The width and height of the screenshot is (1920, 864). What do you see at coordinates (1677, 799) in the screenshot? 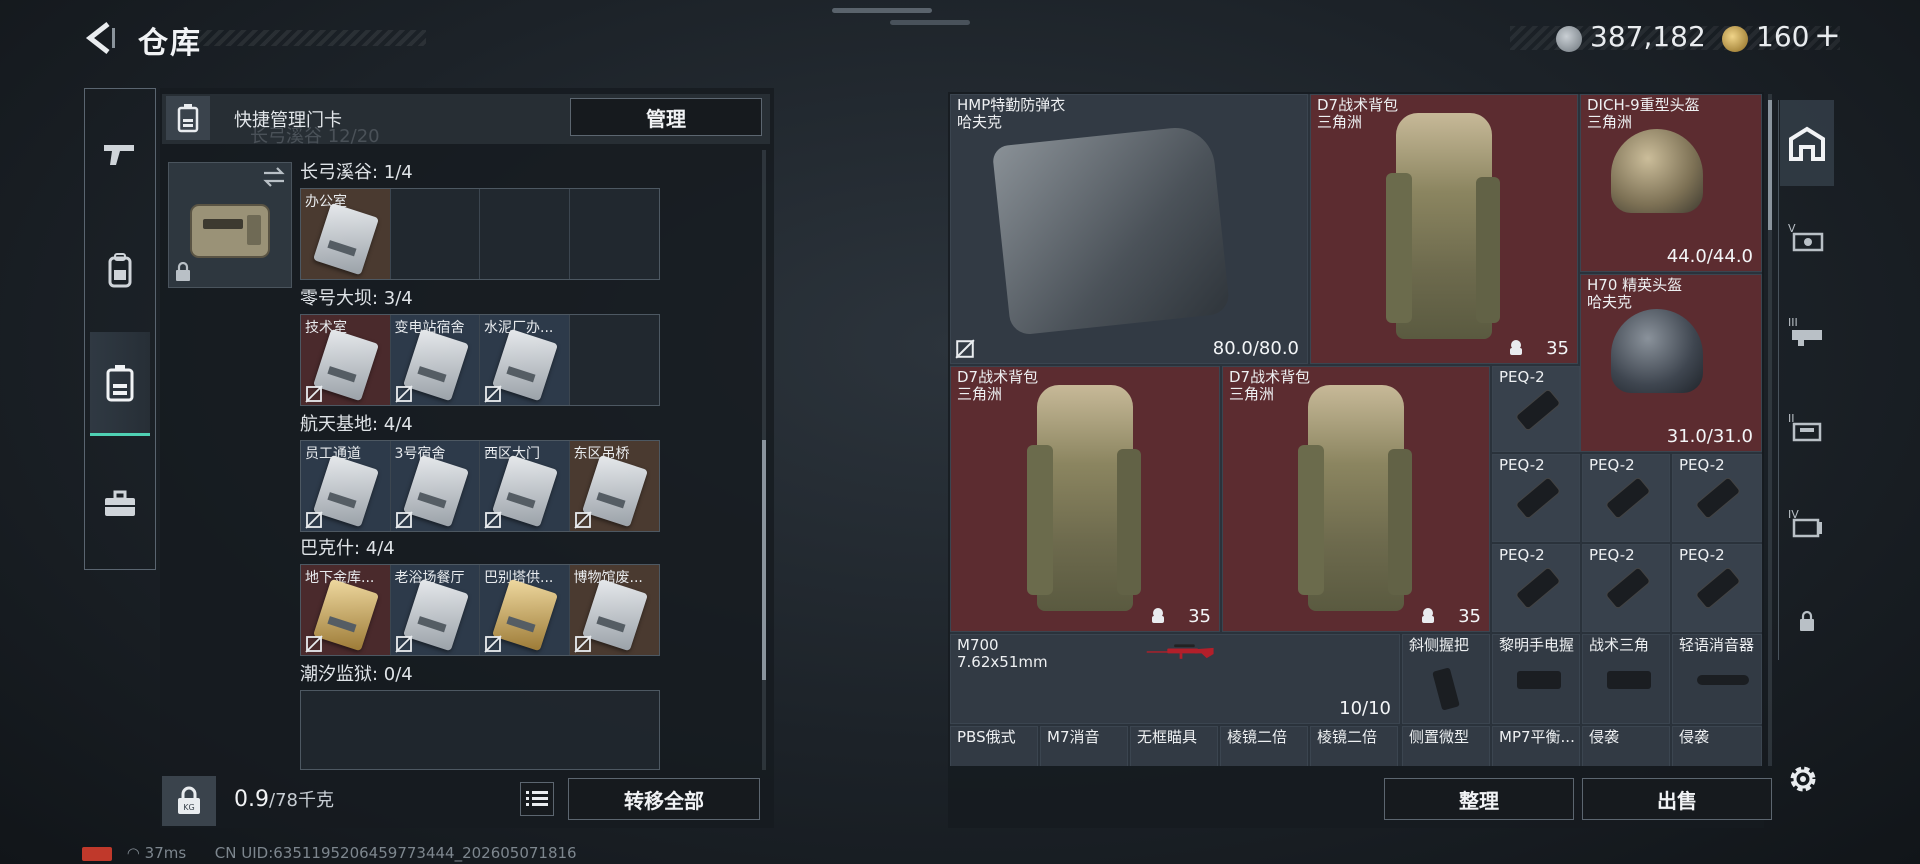
I see `sell-button: 出售` at bounding box center [1677, 799].